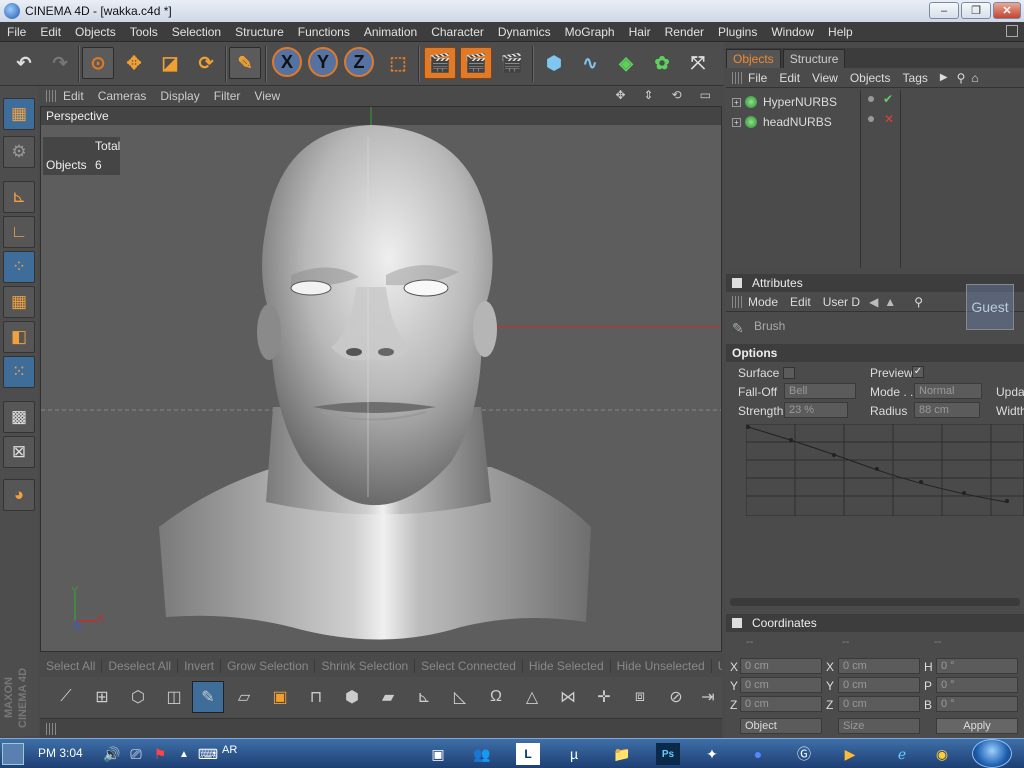  What do you see at coordinates (736, 122) in the screenshot?
I see `expand-icon: +` at bounding box center [736, 122].